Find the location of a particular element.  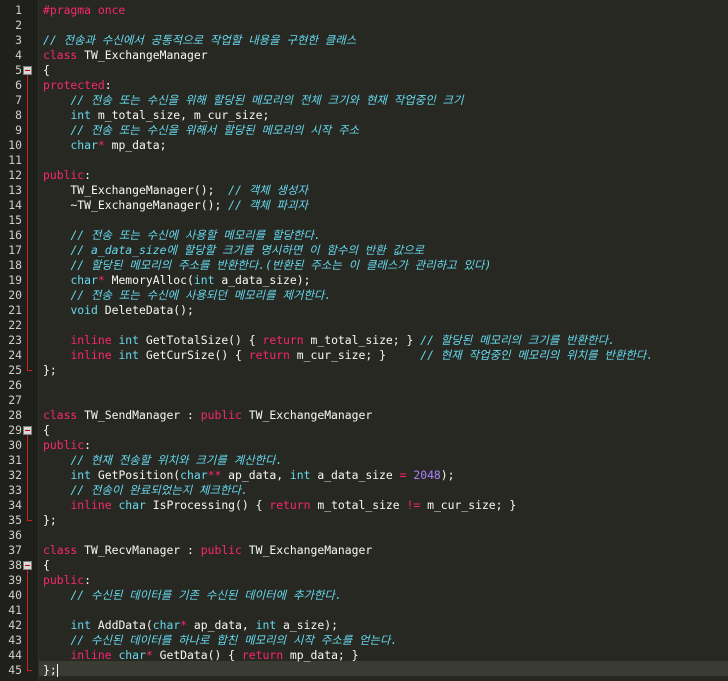

line-number: 44 is located at coordinates (15, 655).